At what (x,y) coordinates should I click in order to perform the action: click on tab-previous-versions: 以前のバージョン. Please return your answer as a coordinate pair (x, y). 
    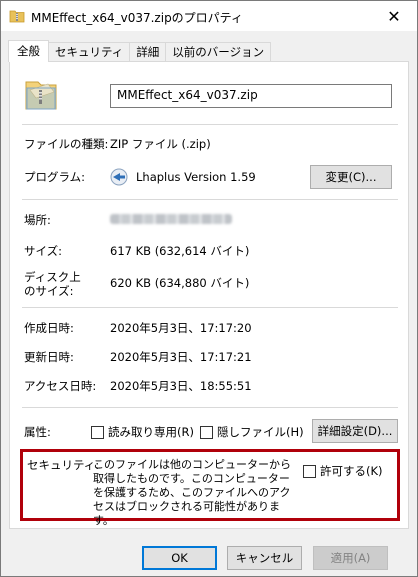
    Looking at the image, I should click on (218, 52).